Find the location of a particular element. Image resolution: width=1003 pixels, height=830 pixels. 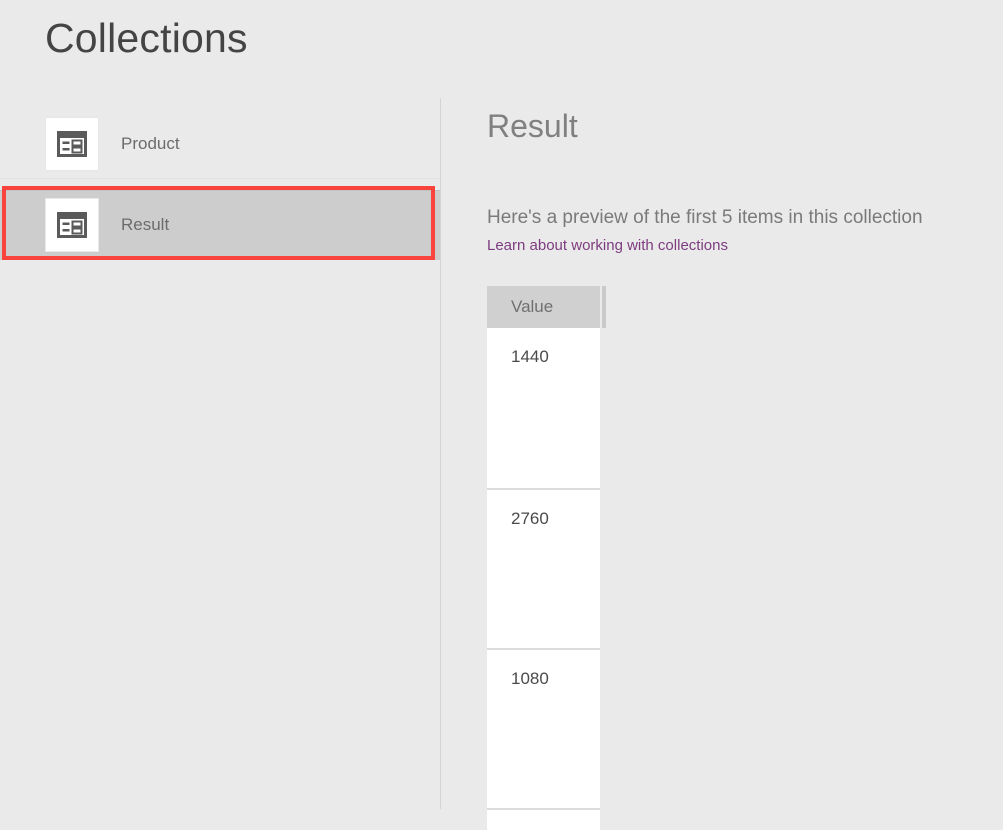

table-row: 2760 is located at coordinates (543, 568).